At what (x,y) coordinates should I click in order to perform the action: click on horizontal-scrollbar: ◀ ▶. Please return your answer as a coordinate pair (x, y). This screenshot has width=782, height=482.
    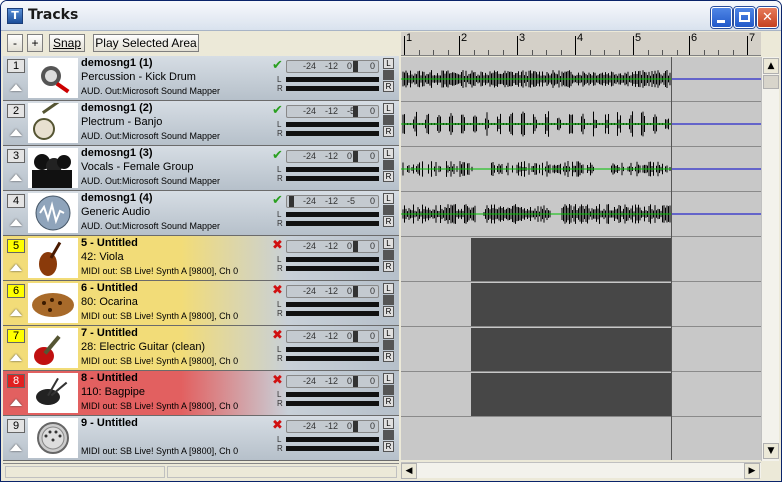
    Looking at the image, I should click on (581, 470).